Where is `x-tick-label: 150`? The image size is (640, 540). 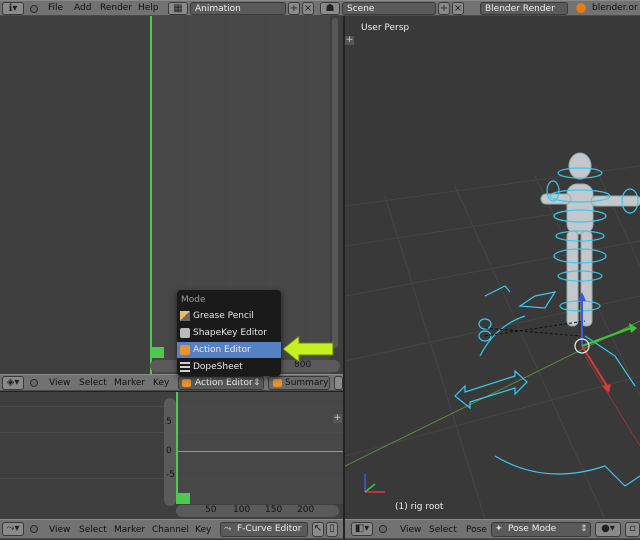 x-tick-label: 150 is located at coordinates (274, 510).